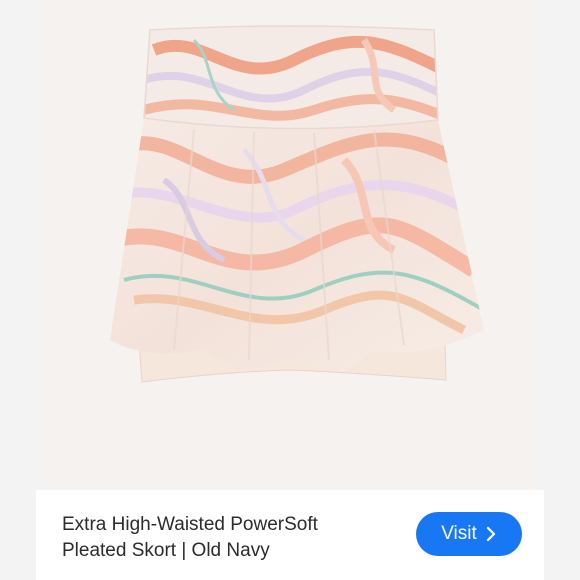 The height and width of the screenshot is (580, 580). What do you see at coordinates (459, 533) in the screenshot?
I see `visit-button-label: Visit` at bounding box center [459, 533].